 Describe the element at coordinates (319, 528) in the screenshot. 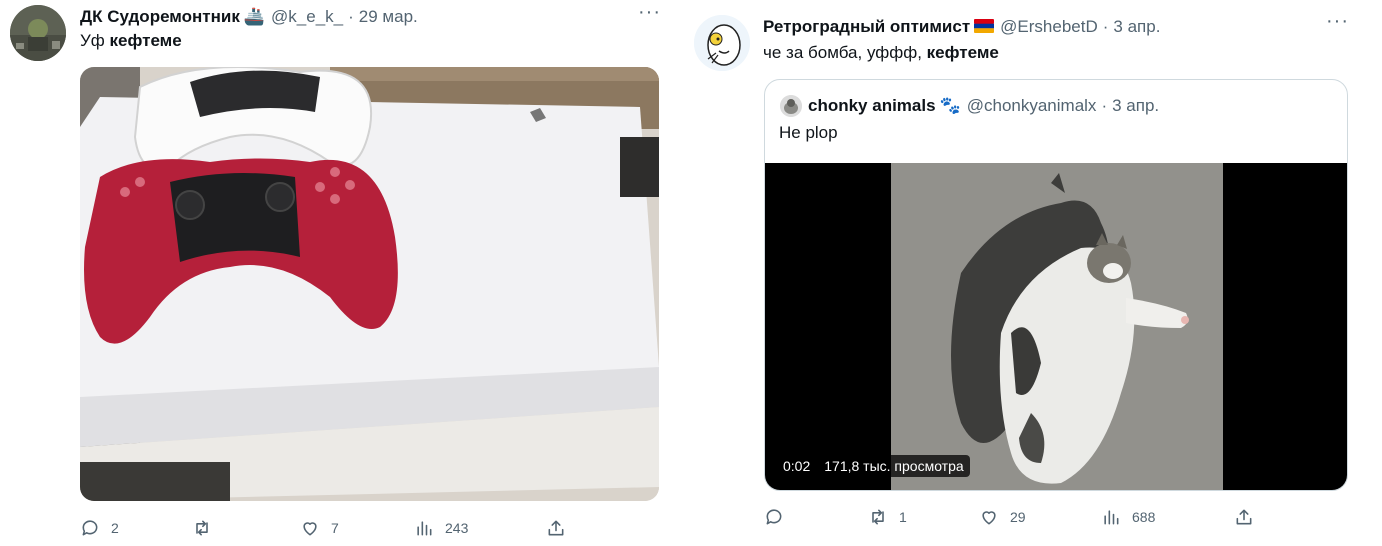

I see `like-button: 7` at that location.